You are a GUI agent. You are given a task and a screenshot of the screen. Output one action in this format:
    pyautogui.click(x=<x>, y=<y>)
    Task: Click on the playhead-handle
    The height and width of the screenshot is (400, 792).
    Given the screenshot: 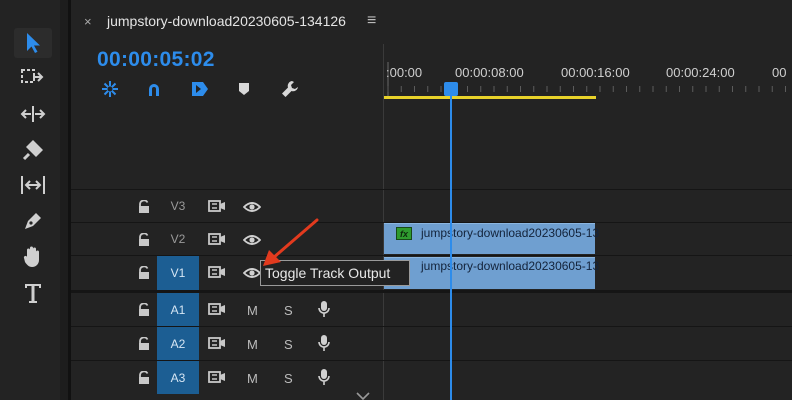 What is the action you would take?
    pyautogui.click(x=451, y=89)
    